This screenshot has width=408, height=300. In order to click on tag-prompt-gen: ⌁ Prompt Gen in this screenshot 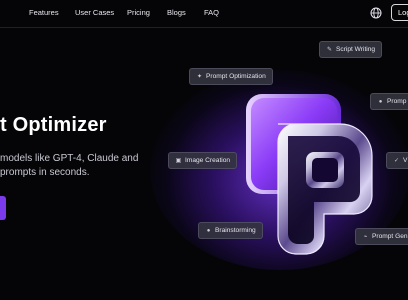, I will do `click(381, 236)`.